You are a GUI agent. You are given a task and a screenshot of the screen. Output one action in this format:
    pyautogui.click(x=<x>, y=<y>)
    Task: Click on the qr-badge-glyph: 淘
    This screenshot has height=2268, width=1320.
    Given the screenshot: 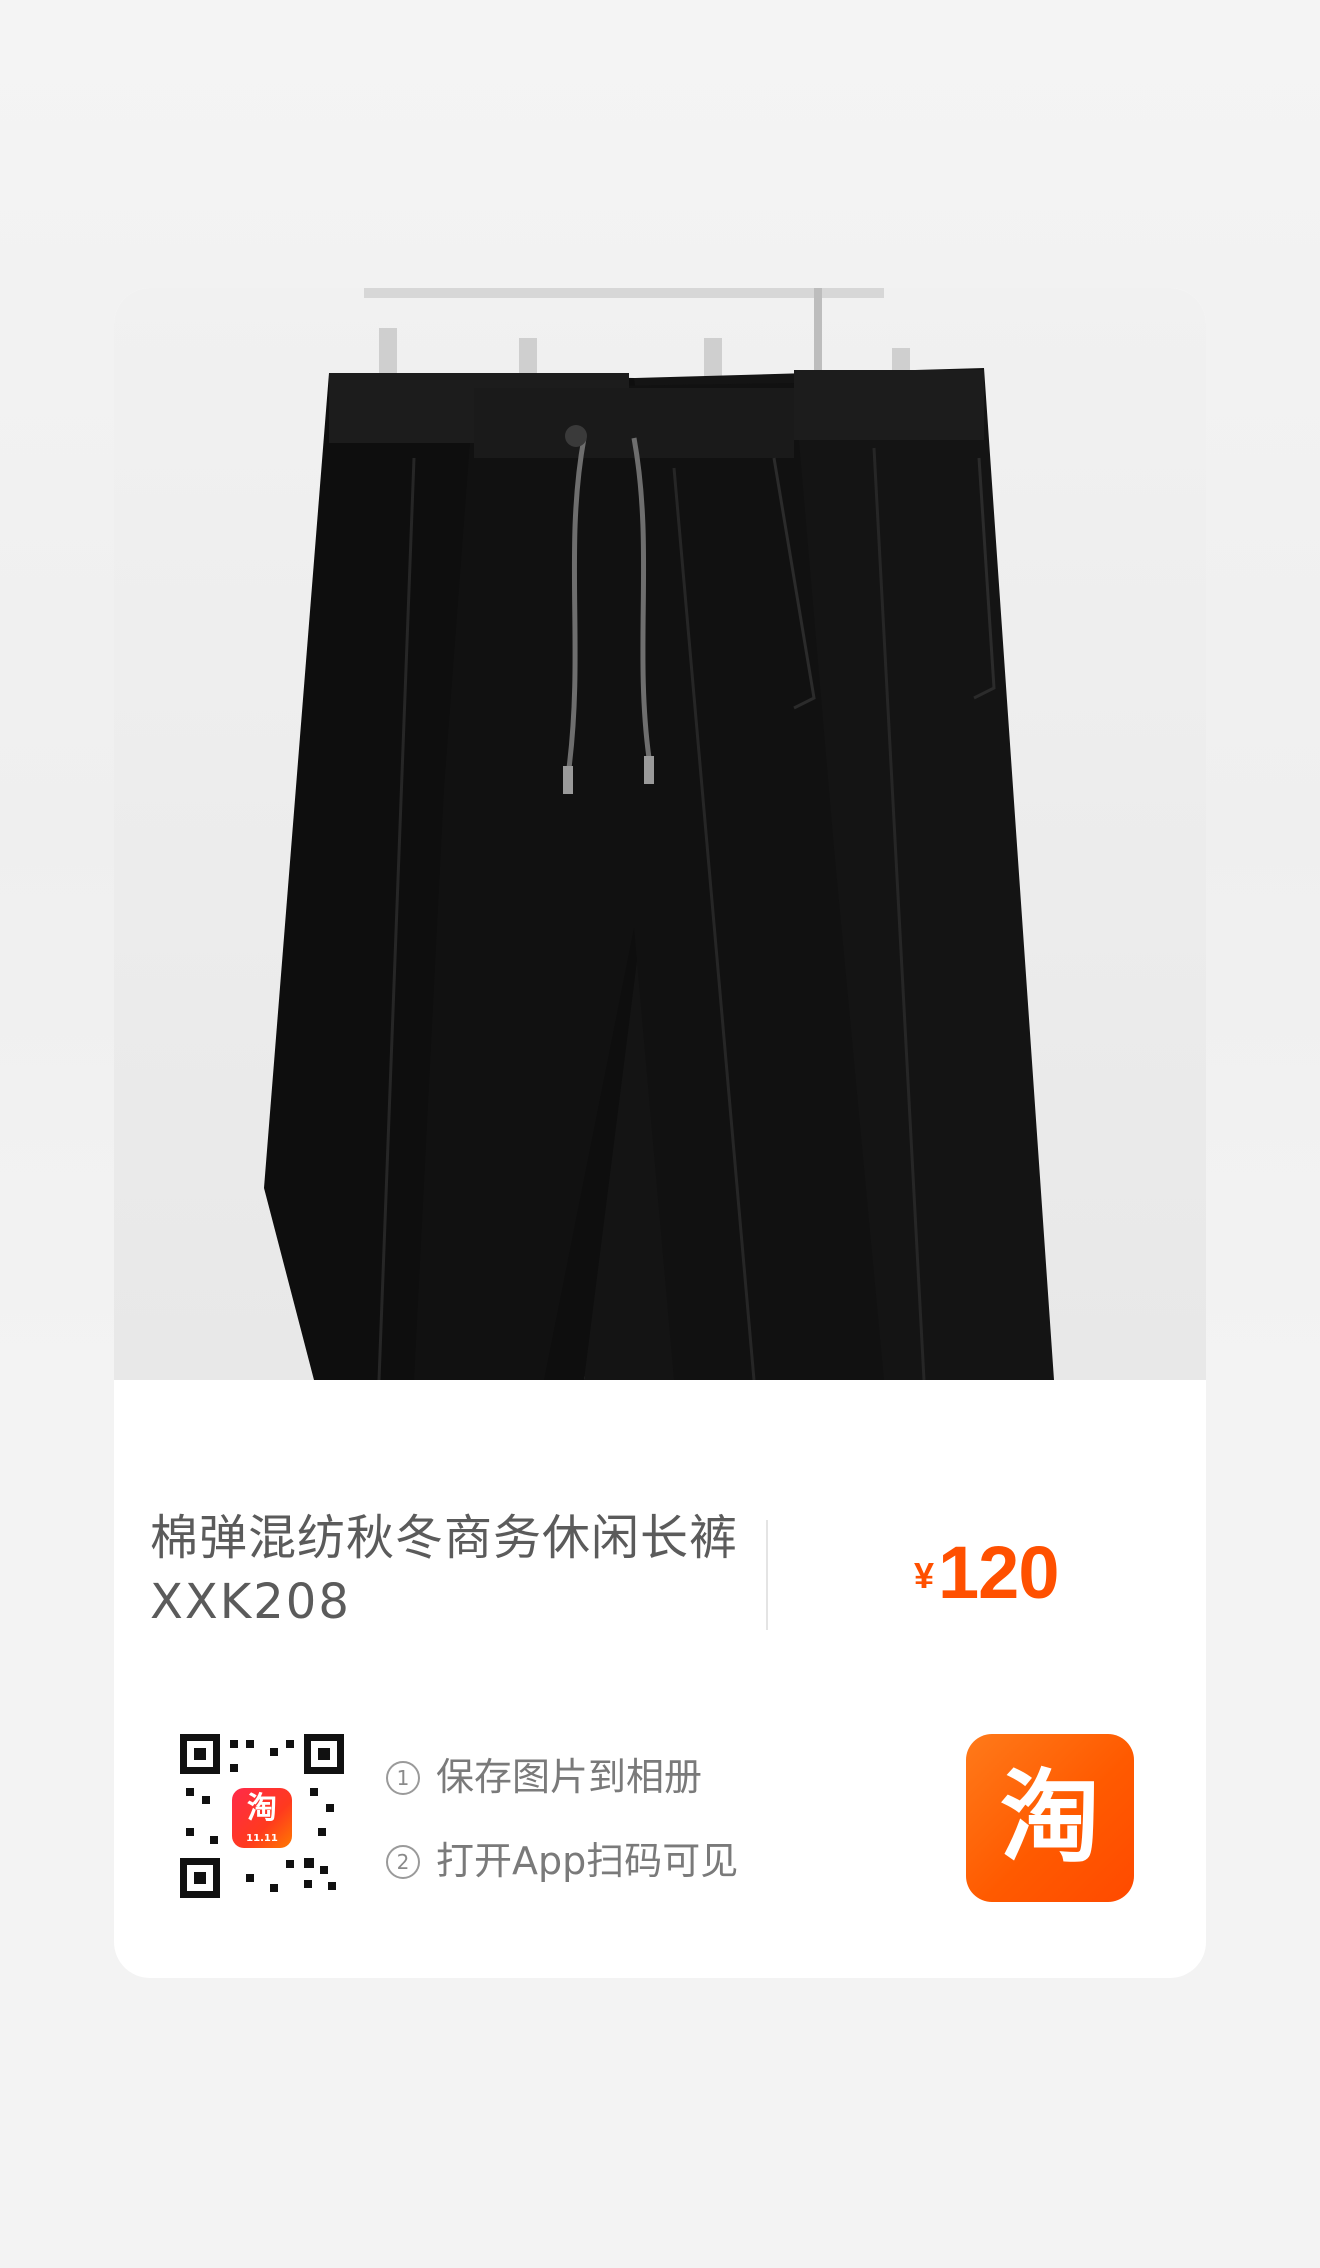 What is the action you would take?
    pyautogui.click(x=262, y=1808)
    